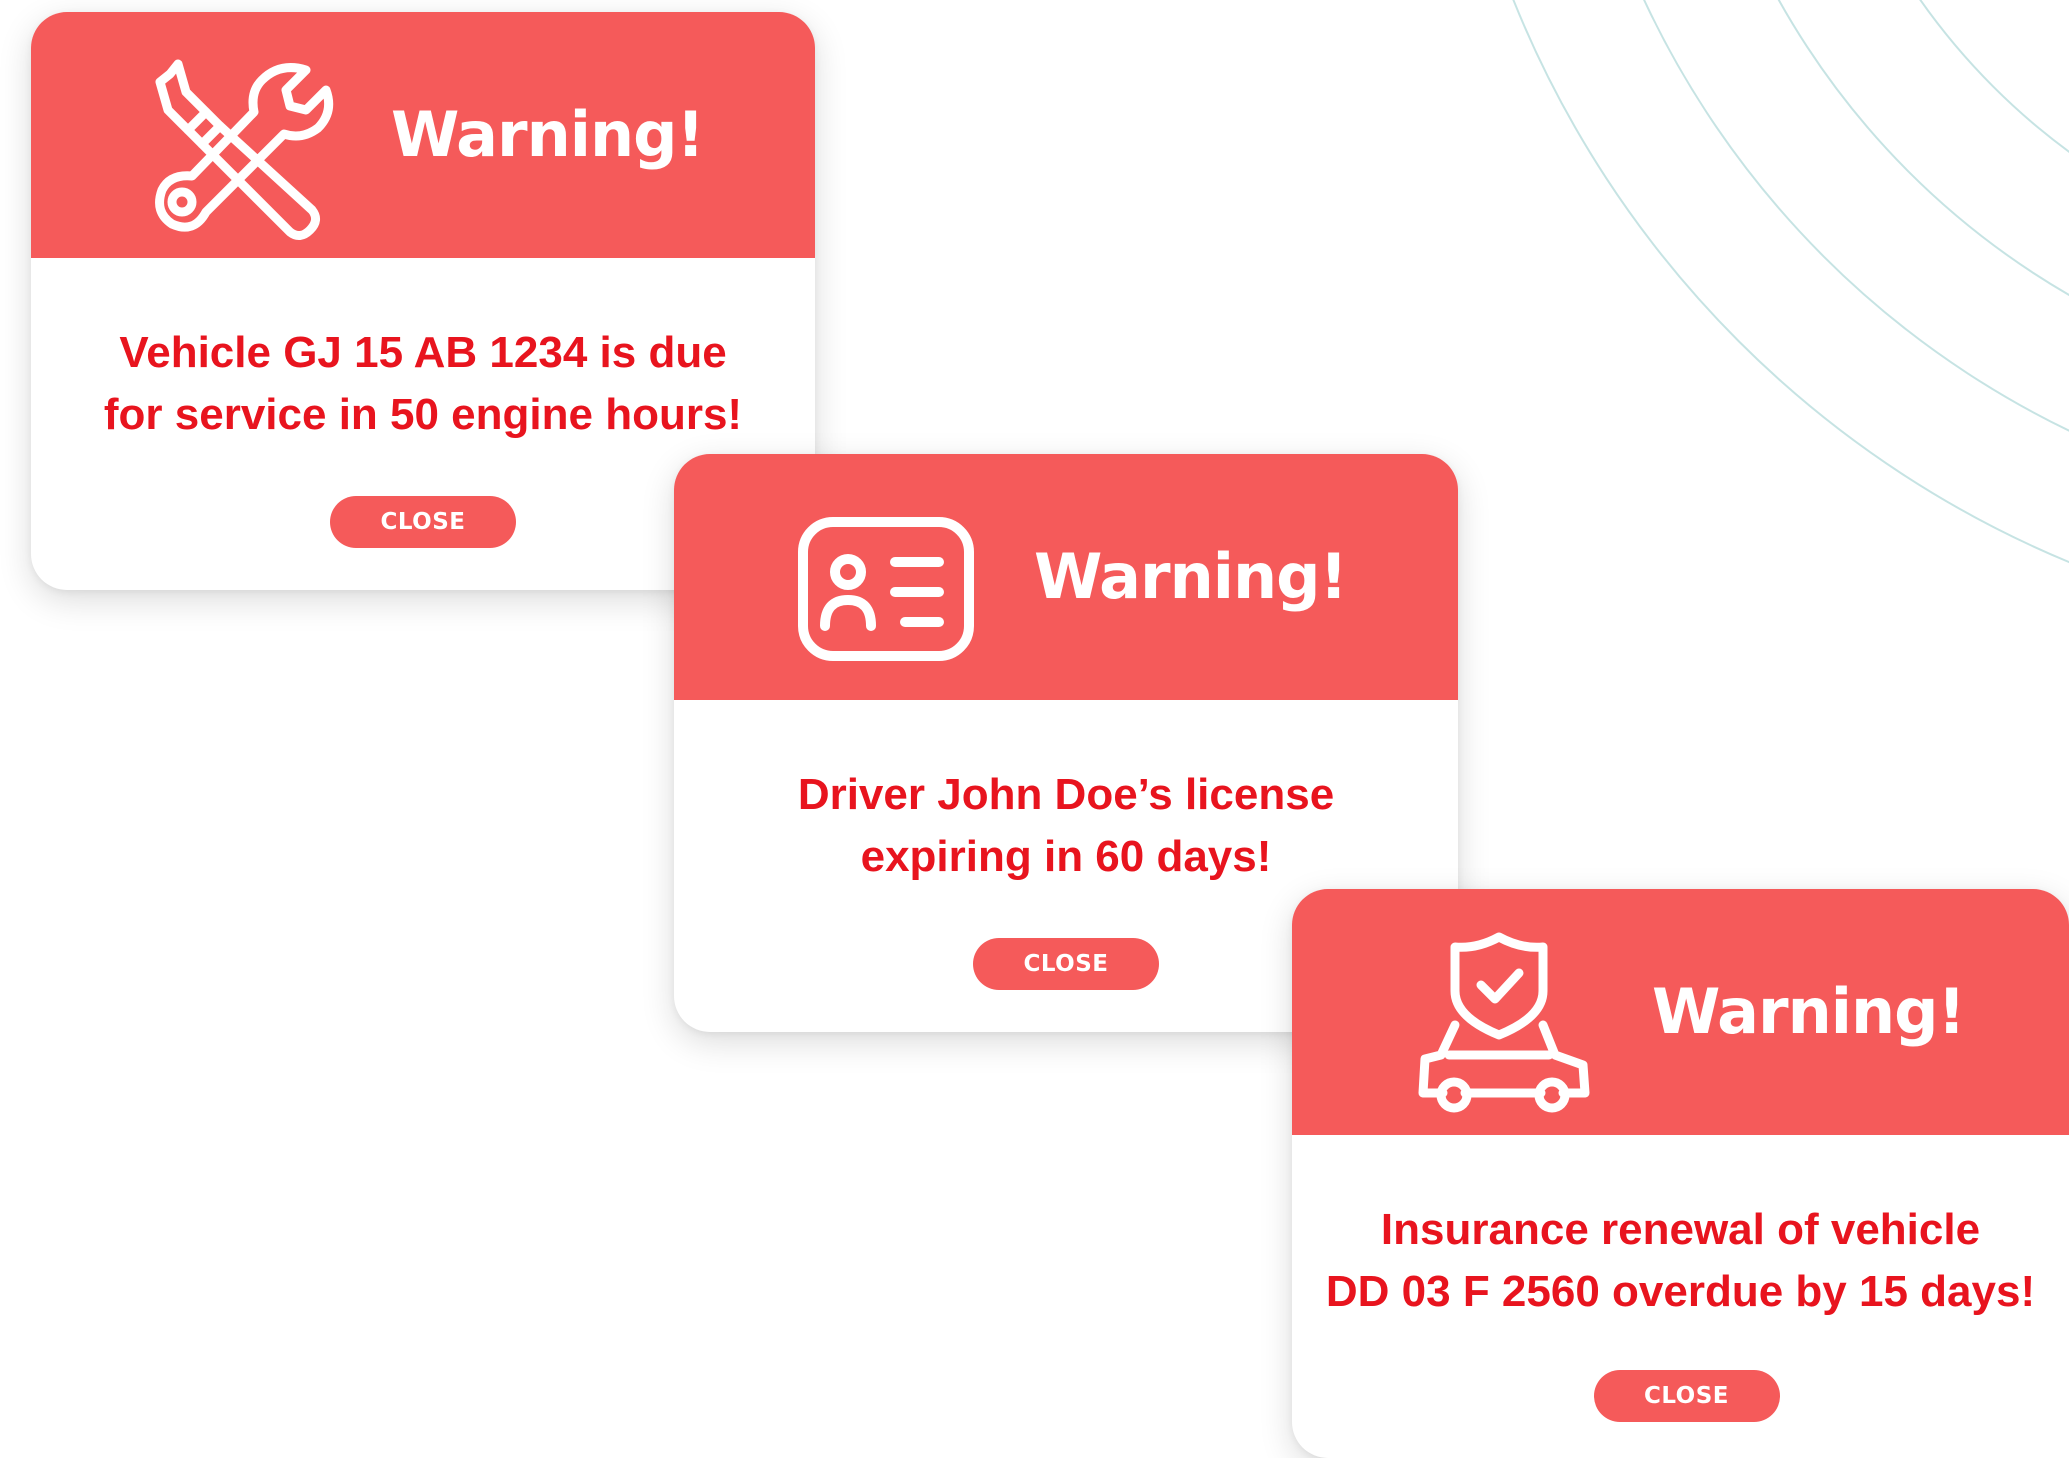  I want to click on message-line: Driver John Doe’s license, so click(1066, 794).